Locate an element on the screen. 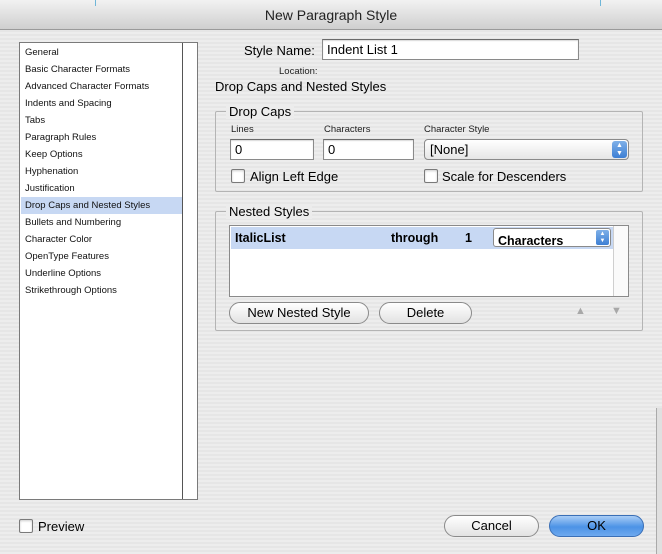  align-left-edge-checkbox is located at coordinates (238, 176).